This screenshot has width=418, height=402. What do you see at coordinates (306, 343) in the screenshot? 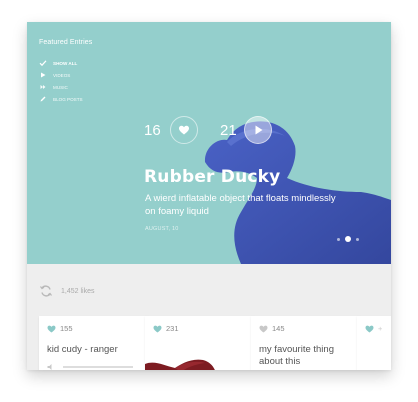
I see `entry-card: 145 my favourite thing about this` at bounding box center [306, 343].